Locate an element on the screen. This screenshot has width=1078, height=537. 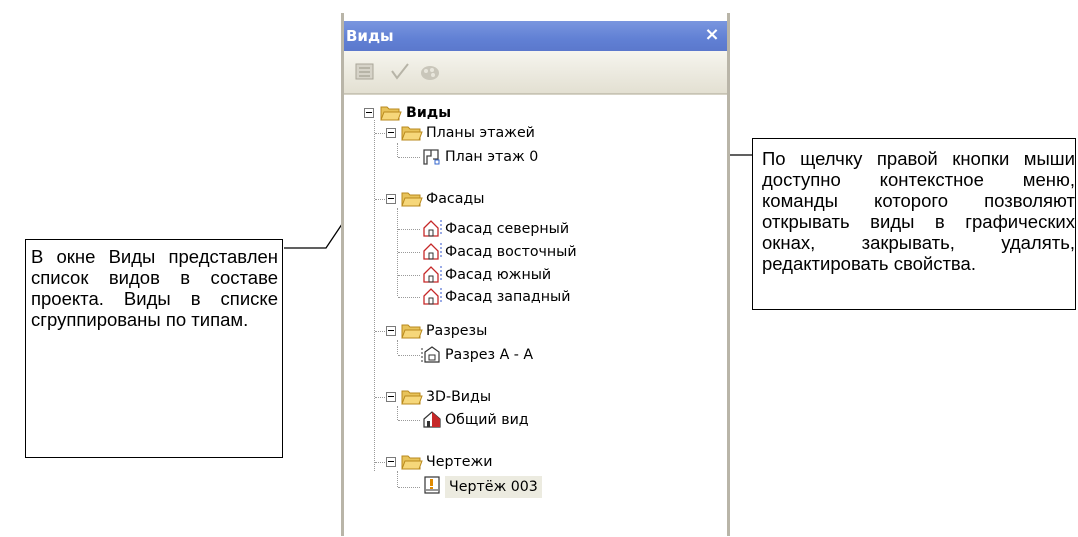
tree-item-label: Фасад южный is located at coordinates (498, 275).